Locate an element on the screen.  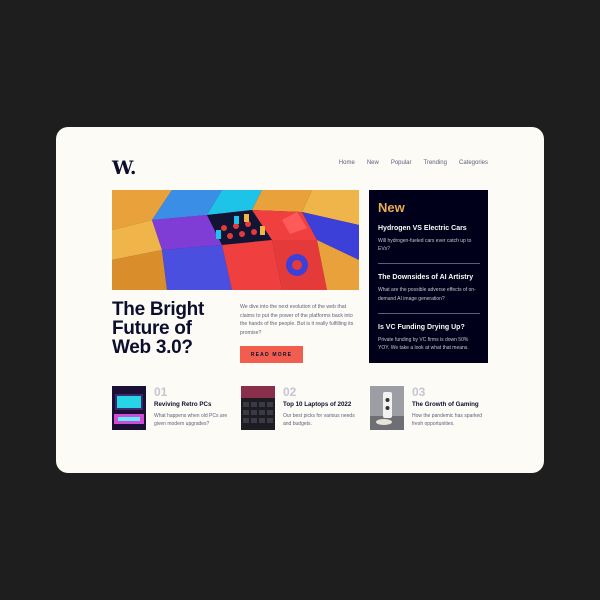
main-nav: Home New Popular Trending Categories is located at coordinates (413, 163).